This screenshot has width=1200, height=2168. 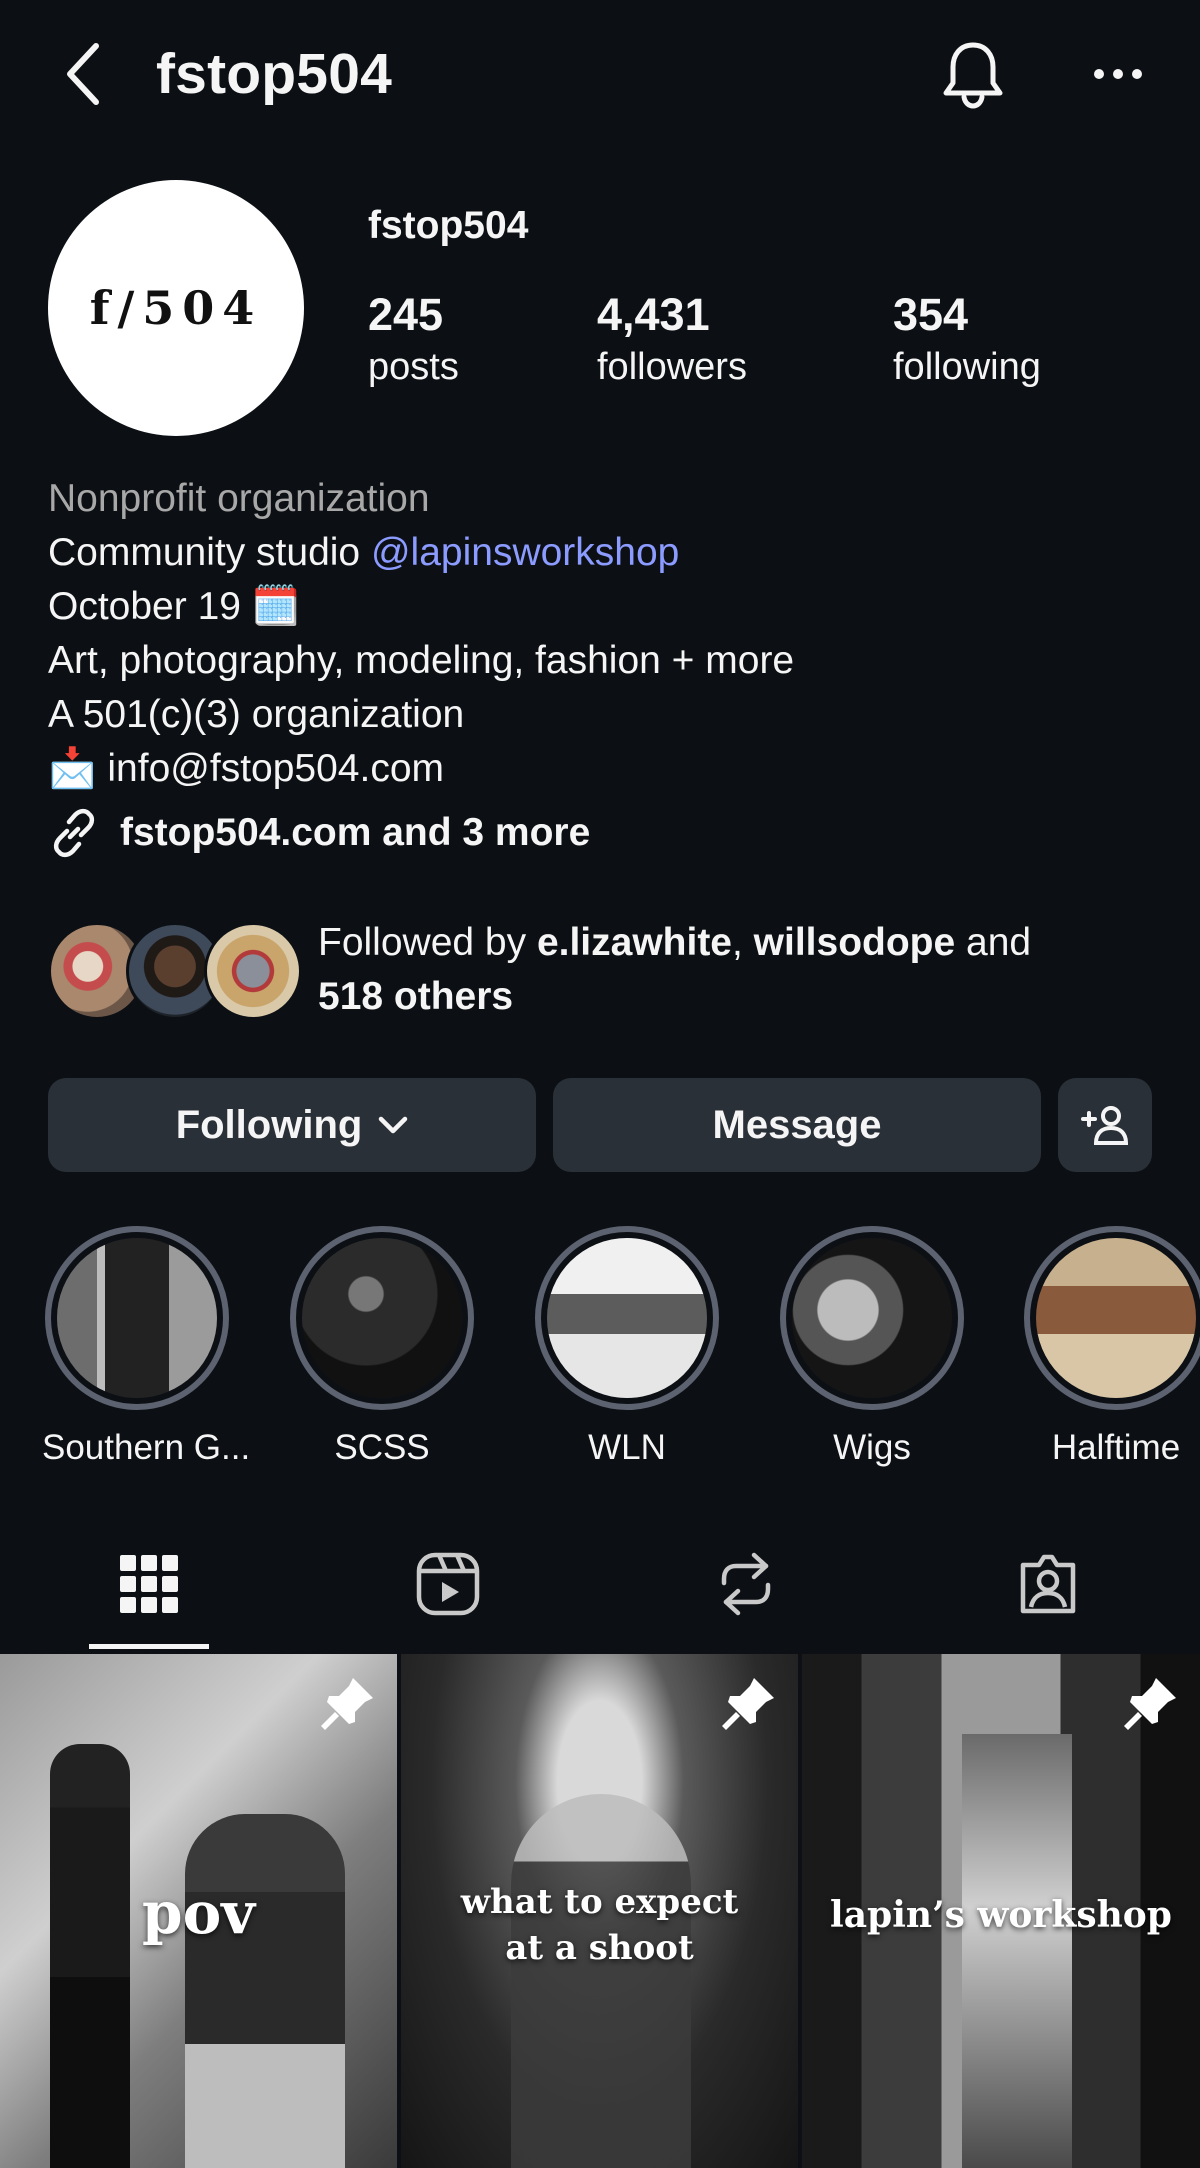 What do you see at coordinates (382, 1447) in the screenshot?
I see `highlight-label: SCSS` at bounding box center [382, 1447].